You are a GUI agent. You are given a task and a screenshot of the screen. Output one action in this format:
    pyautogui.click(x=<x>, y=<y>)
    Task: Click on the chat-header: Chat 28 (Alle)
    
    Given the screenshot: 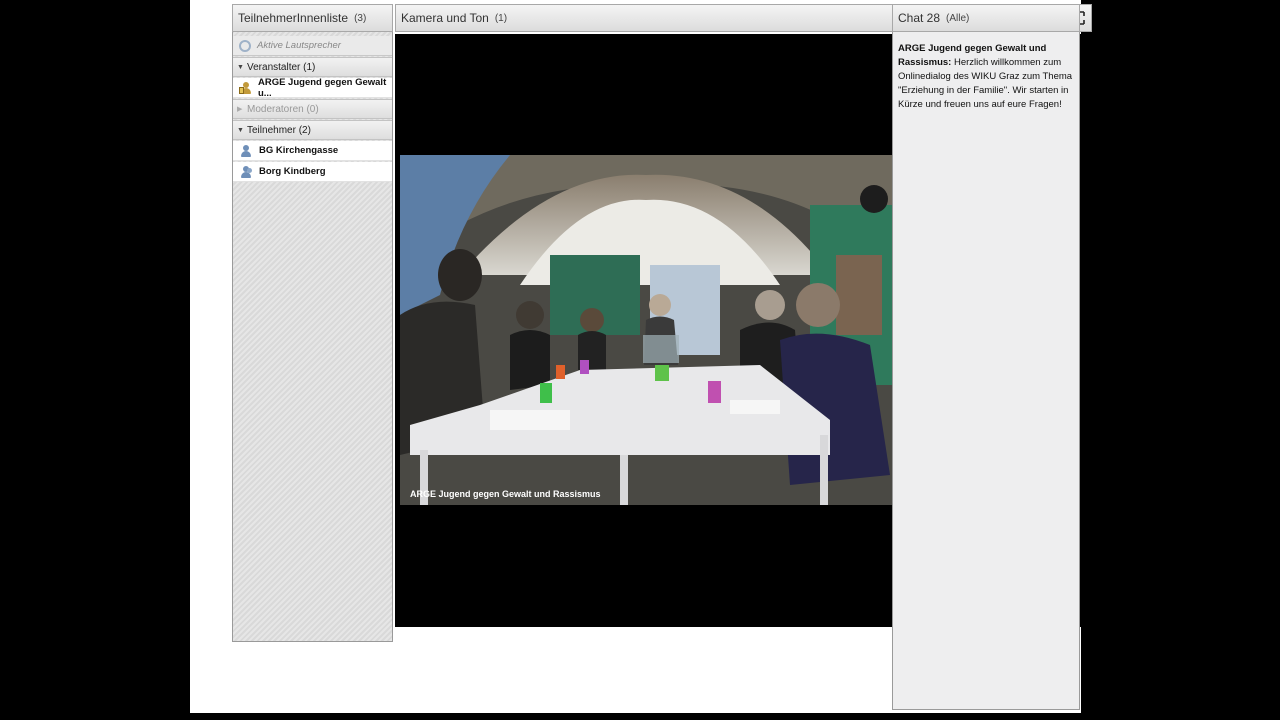 What is the action you would take?
    pyautogui.click(x=986, y=18)
    